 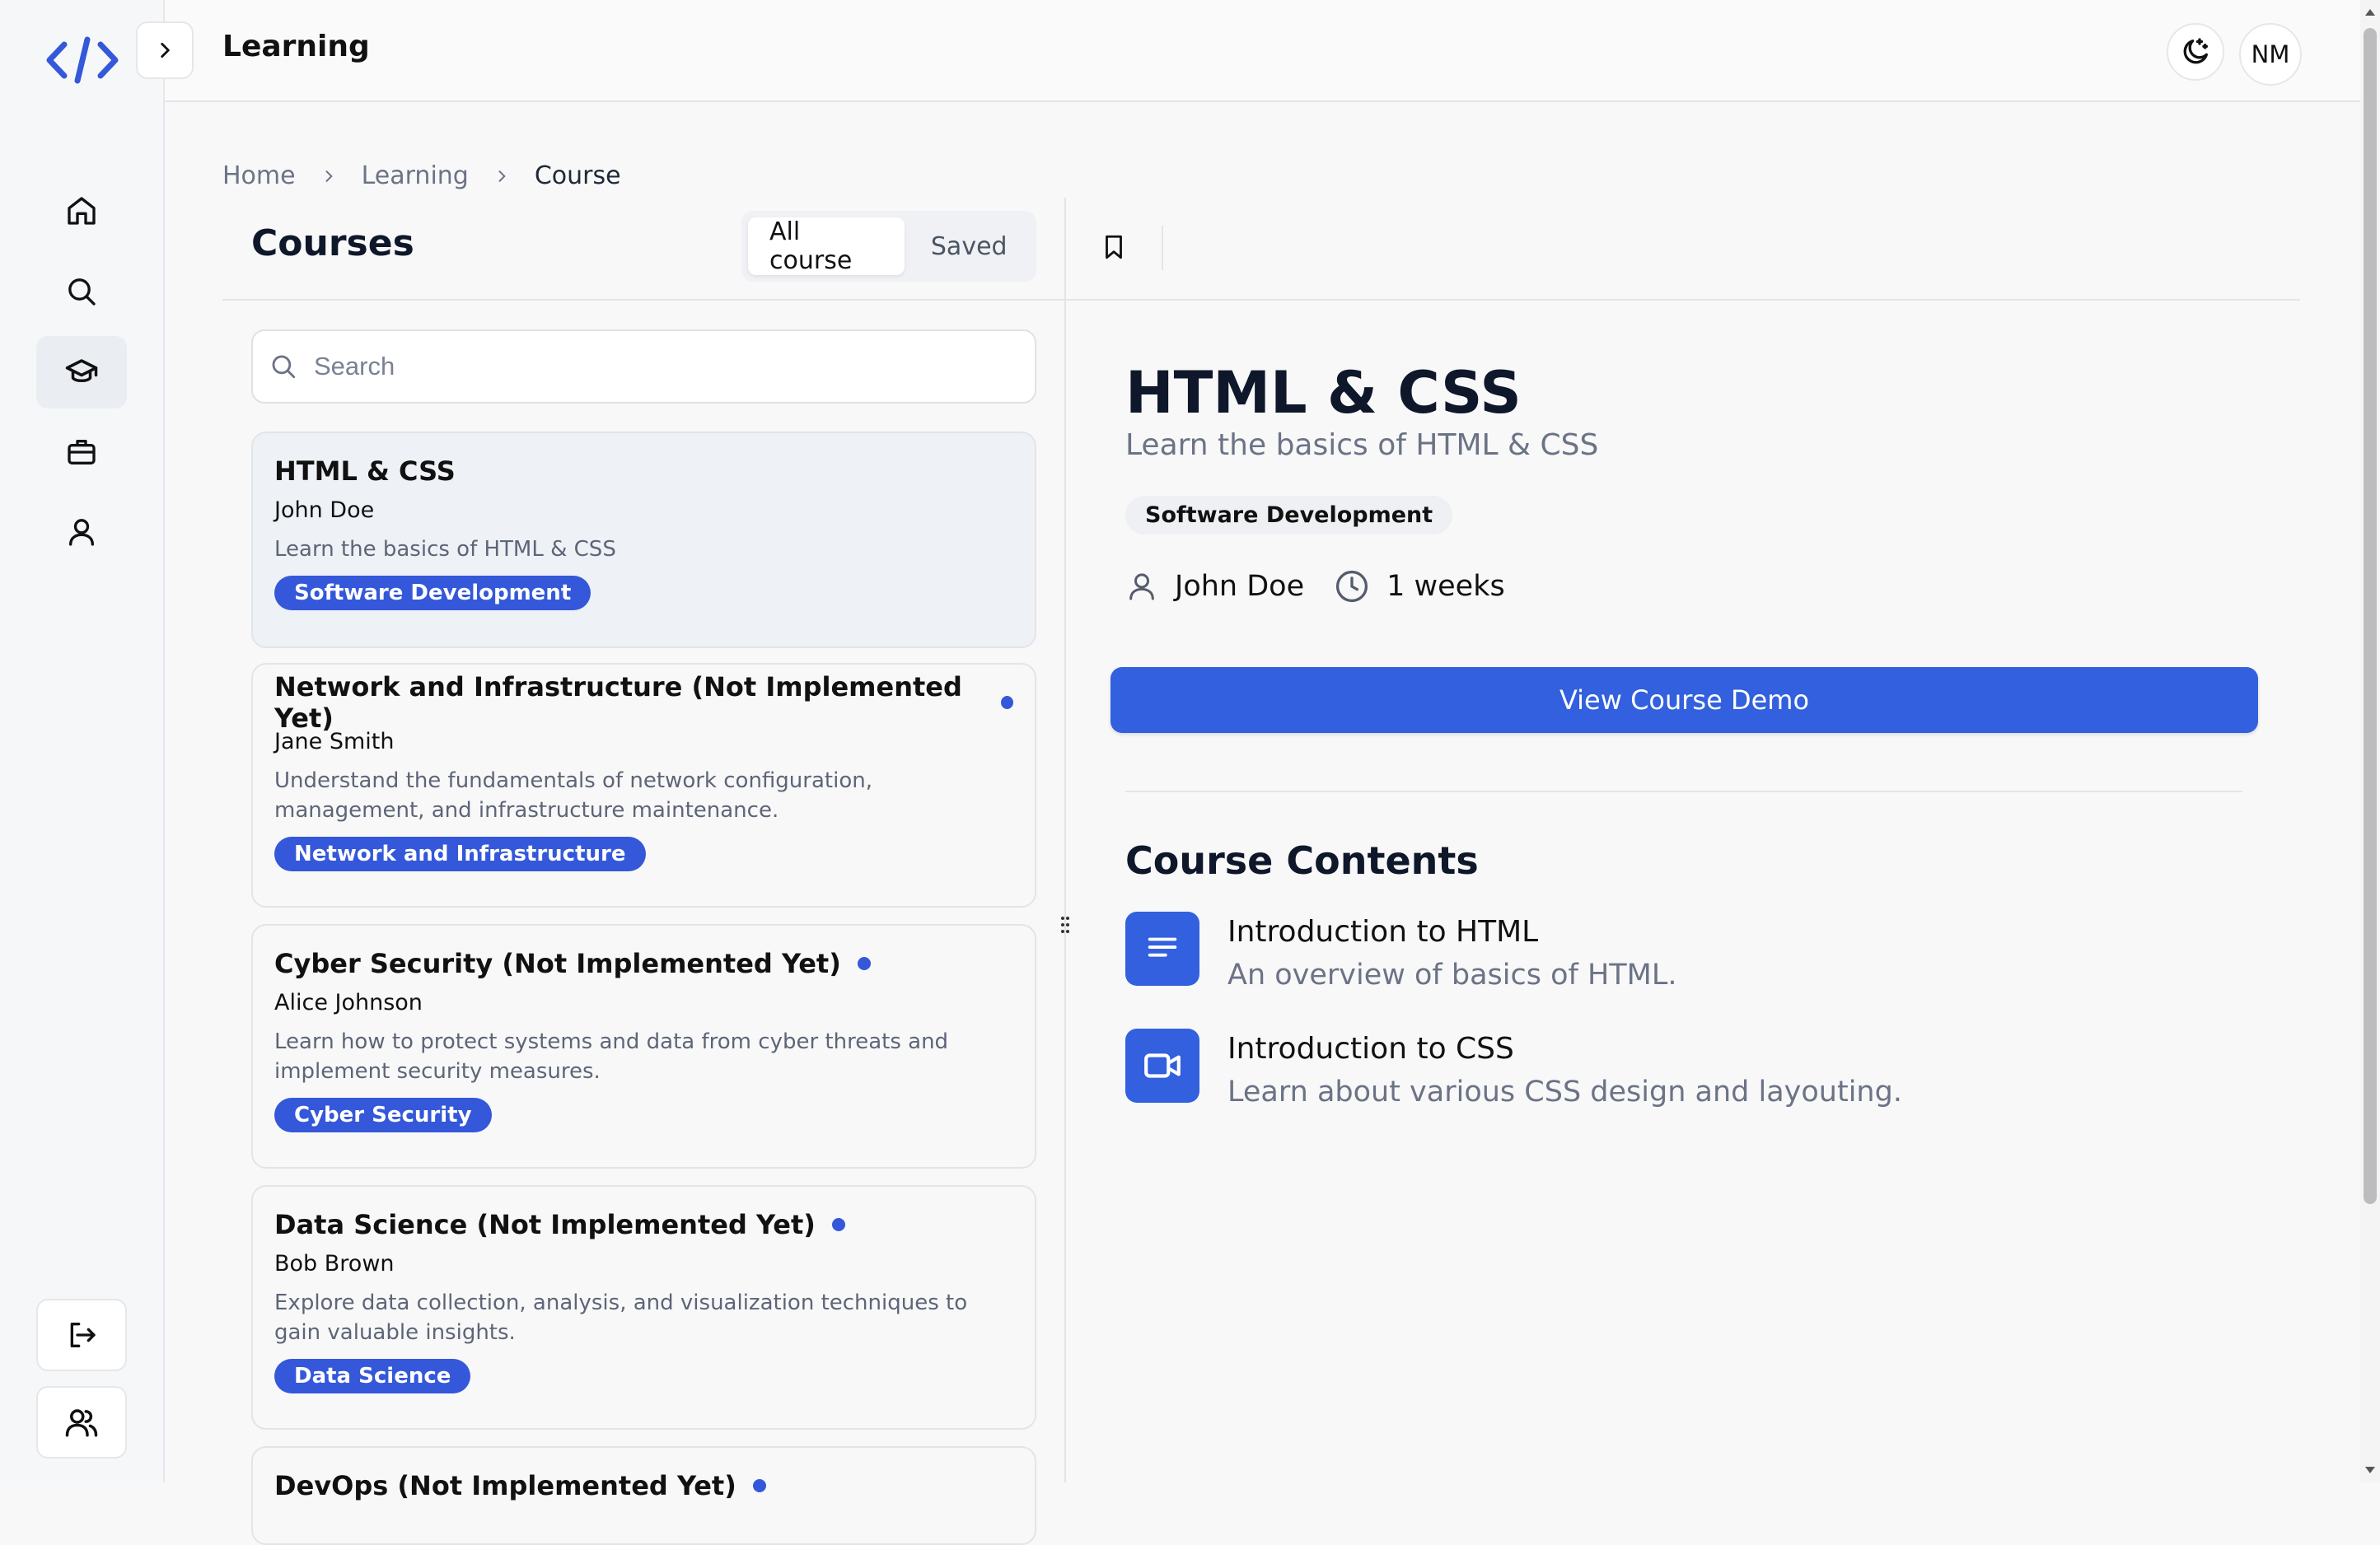 I want to click on course-instructor: John Doe, so click(x=1214, y=586).